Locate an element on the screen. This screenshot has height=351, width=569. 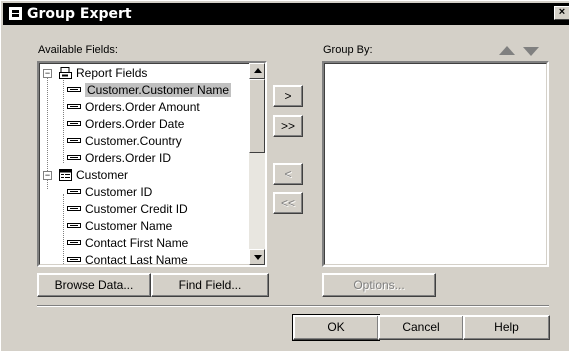
tree-item-field: Contact First Name is located at coordinates (127, 243).